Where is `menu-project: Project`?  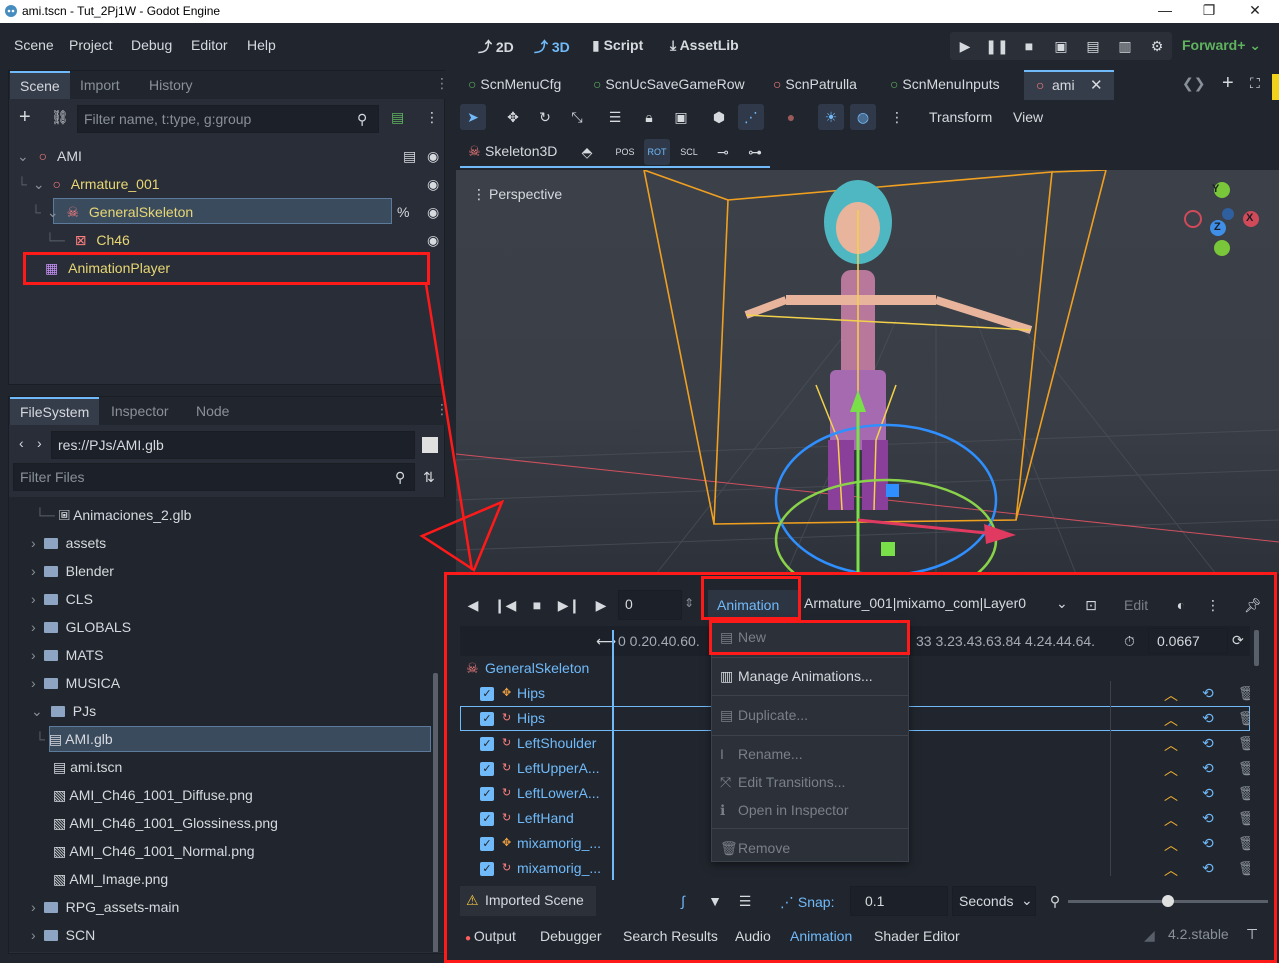 menu-project: Project is located at coordinates (91, 45).